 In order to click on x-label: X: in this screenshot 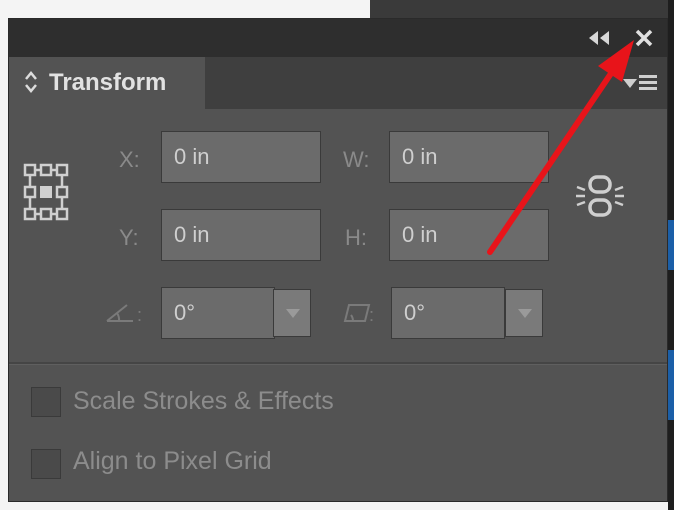, I will do `click(129, 159)`.